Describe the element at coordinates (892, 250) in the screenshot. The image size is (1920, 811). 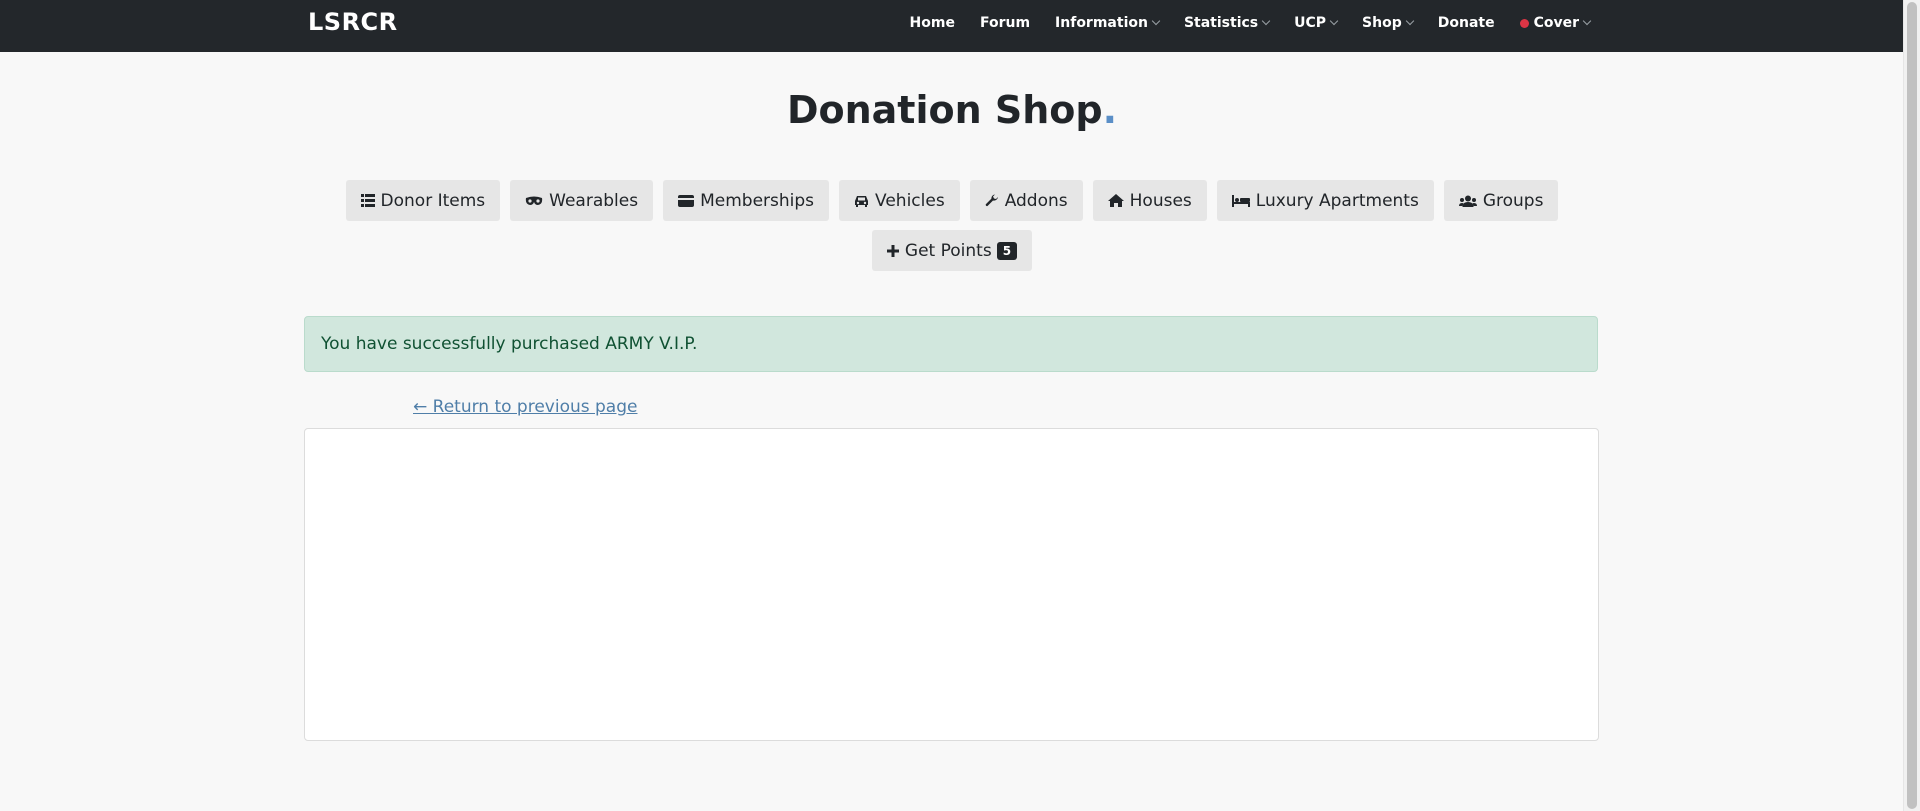
I see `plus-icon` at that location.